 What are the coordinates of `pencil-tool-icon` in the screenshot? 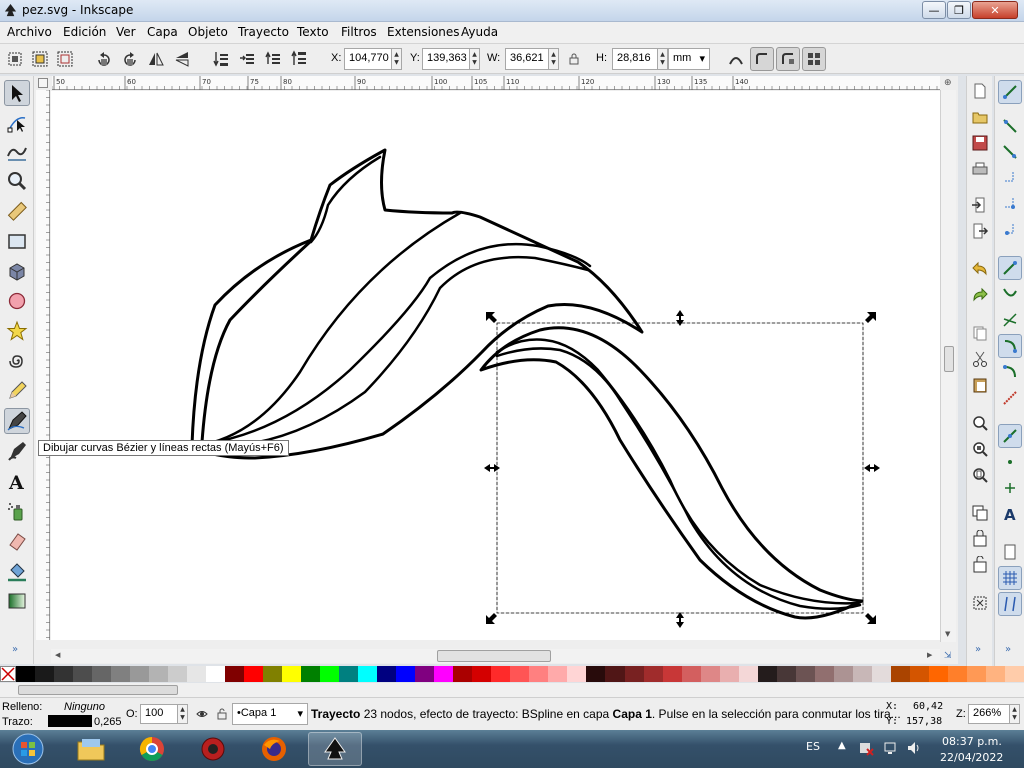 It's located at (17, 391).